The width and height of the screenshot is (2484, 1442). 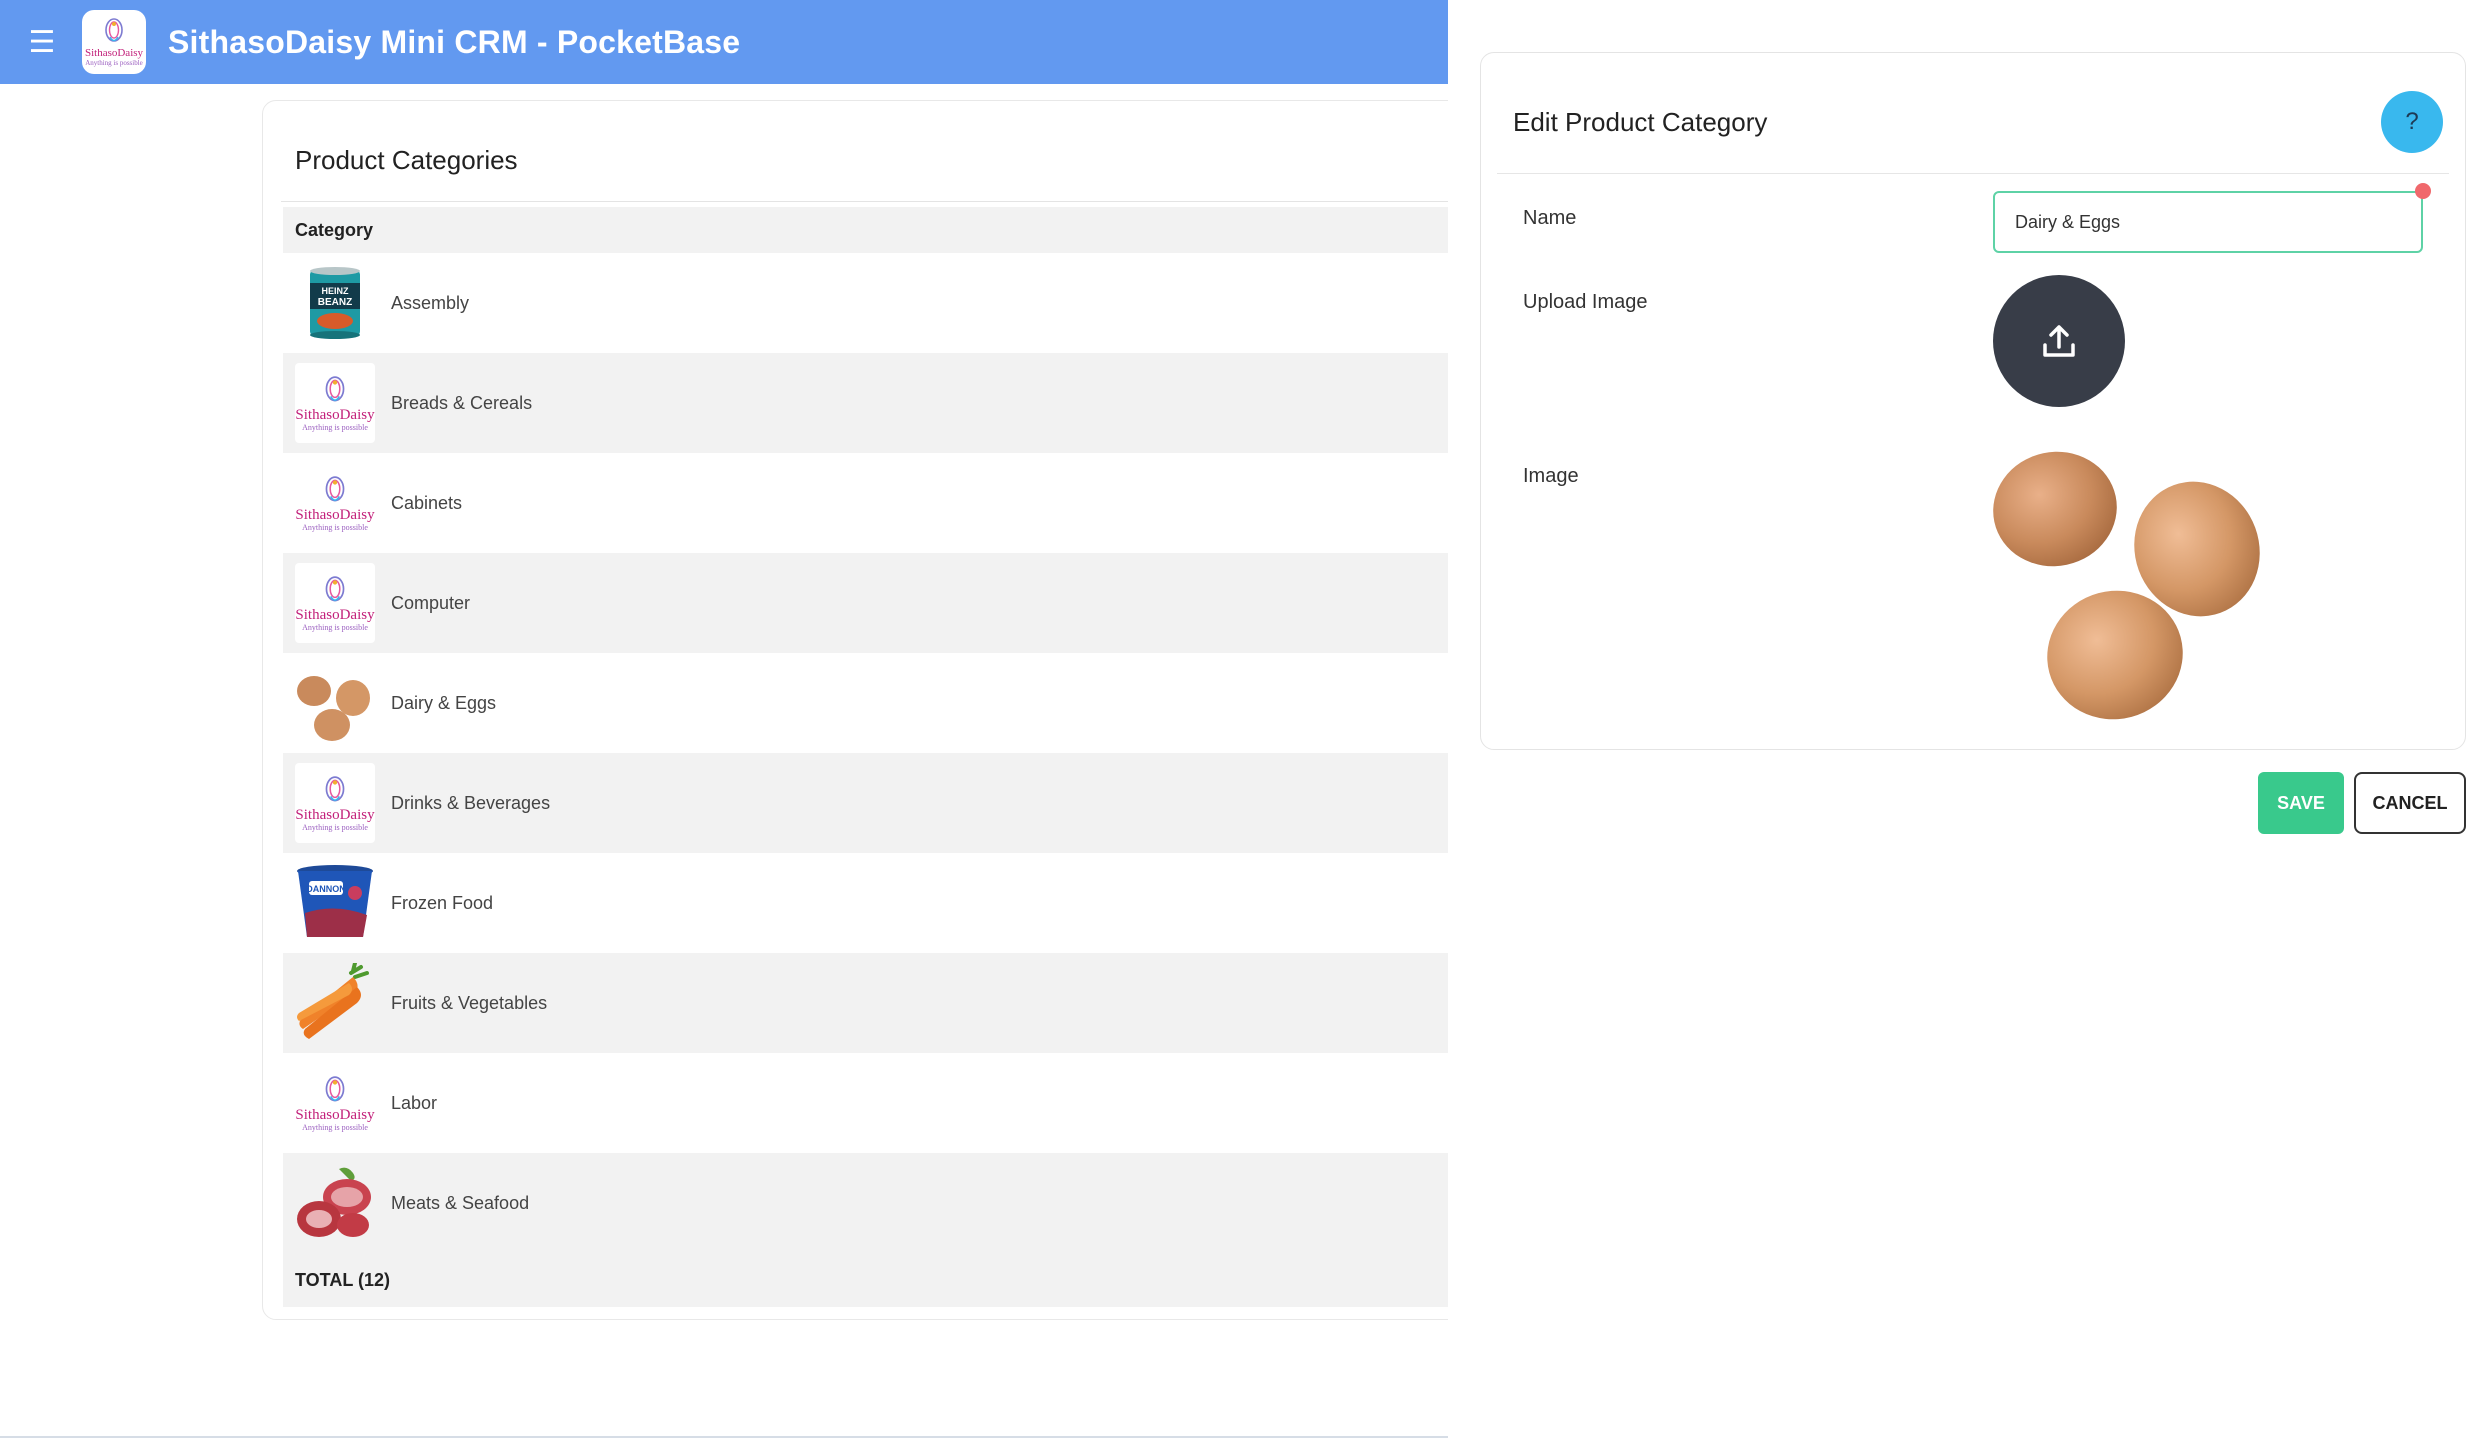 I want to click on bottom-border, so click(x=724, y=1437).